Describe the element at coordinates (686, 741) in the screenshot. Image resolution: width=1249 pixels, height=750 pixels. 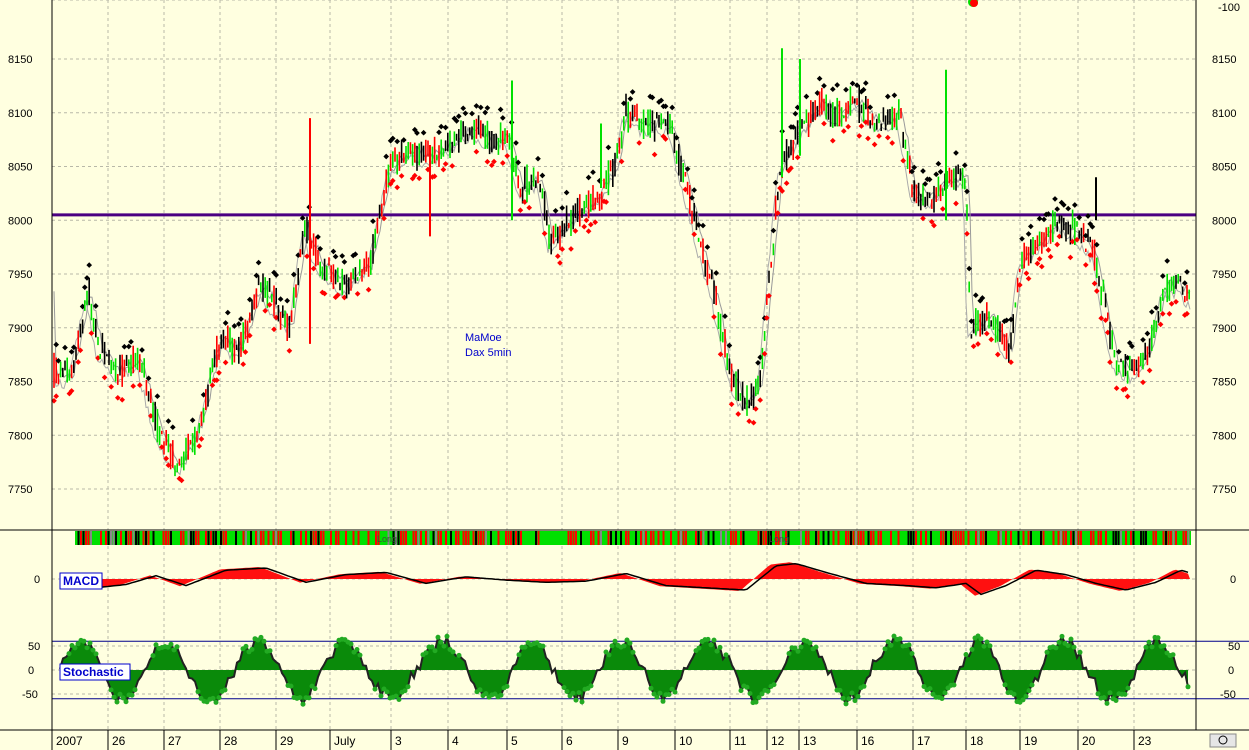
I see `x-tick-label: 10` at that location.